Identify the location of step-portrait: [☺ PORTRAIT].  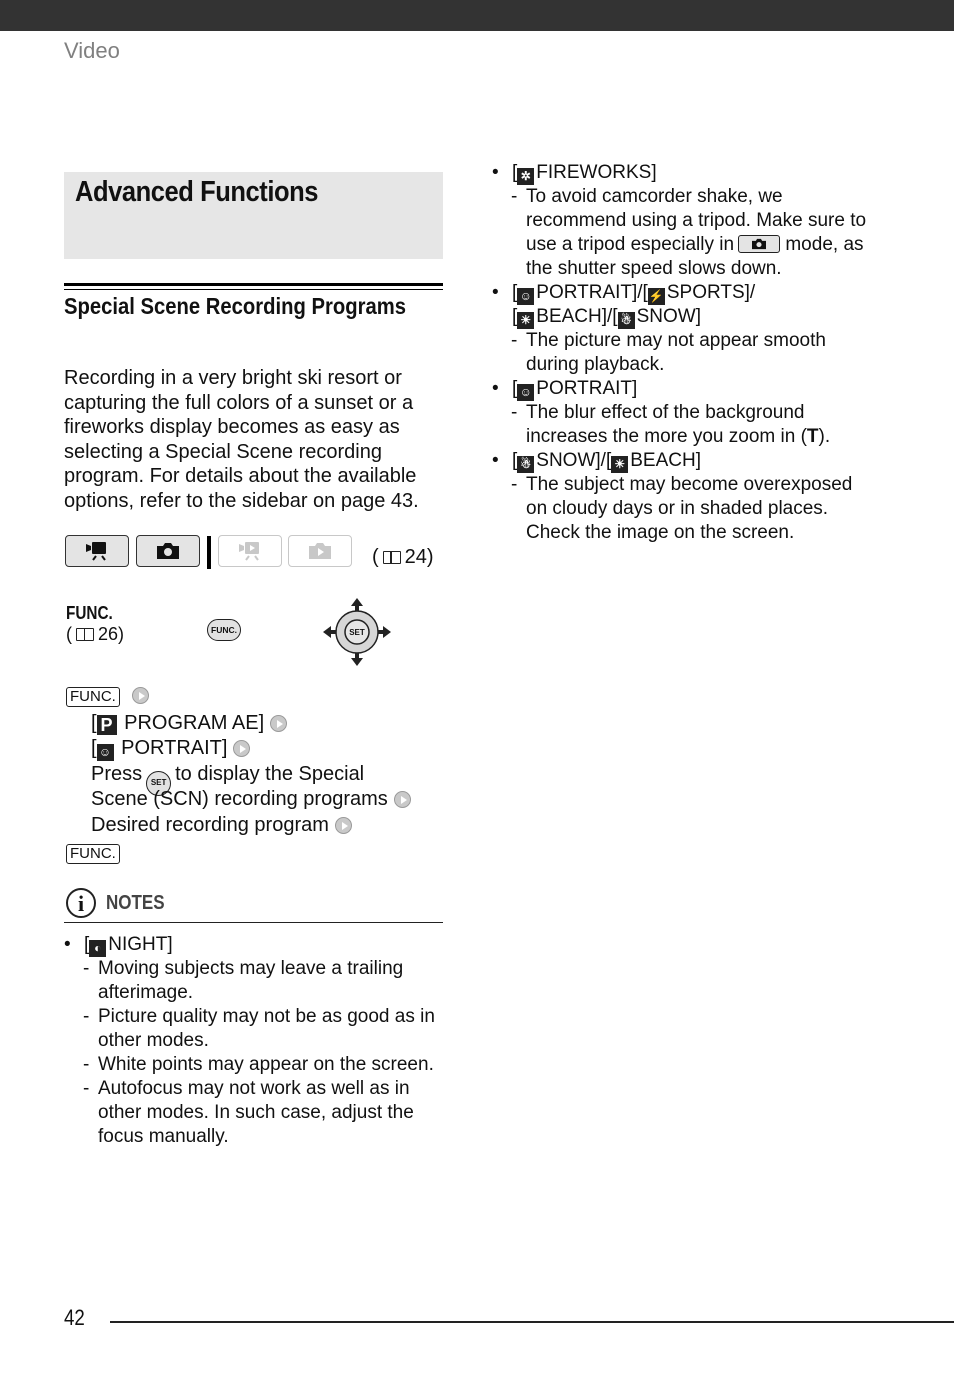
(171, 749).